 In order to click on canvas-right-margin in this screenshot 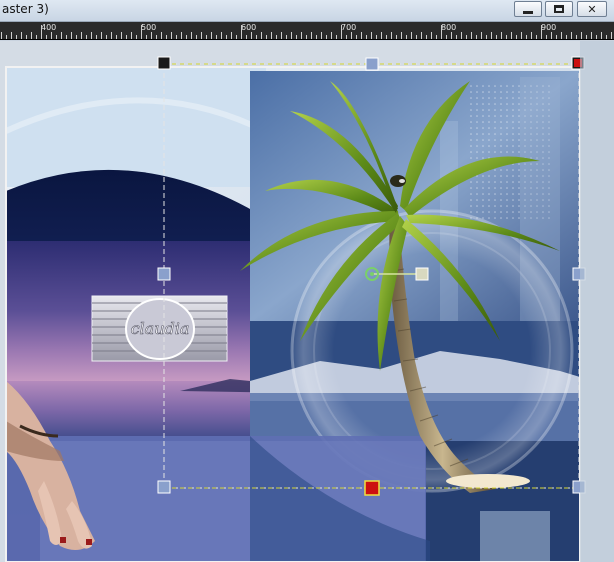, I will do `click(597, 301)`.